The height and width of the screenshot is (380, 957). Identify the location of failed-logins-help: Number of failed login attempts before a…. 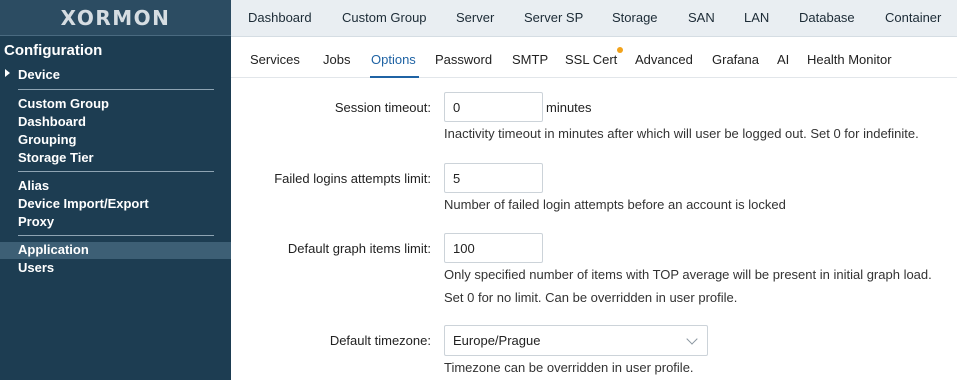
(615, 204).